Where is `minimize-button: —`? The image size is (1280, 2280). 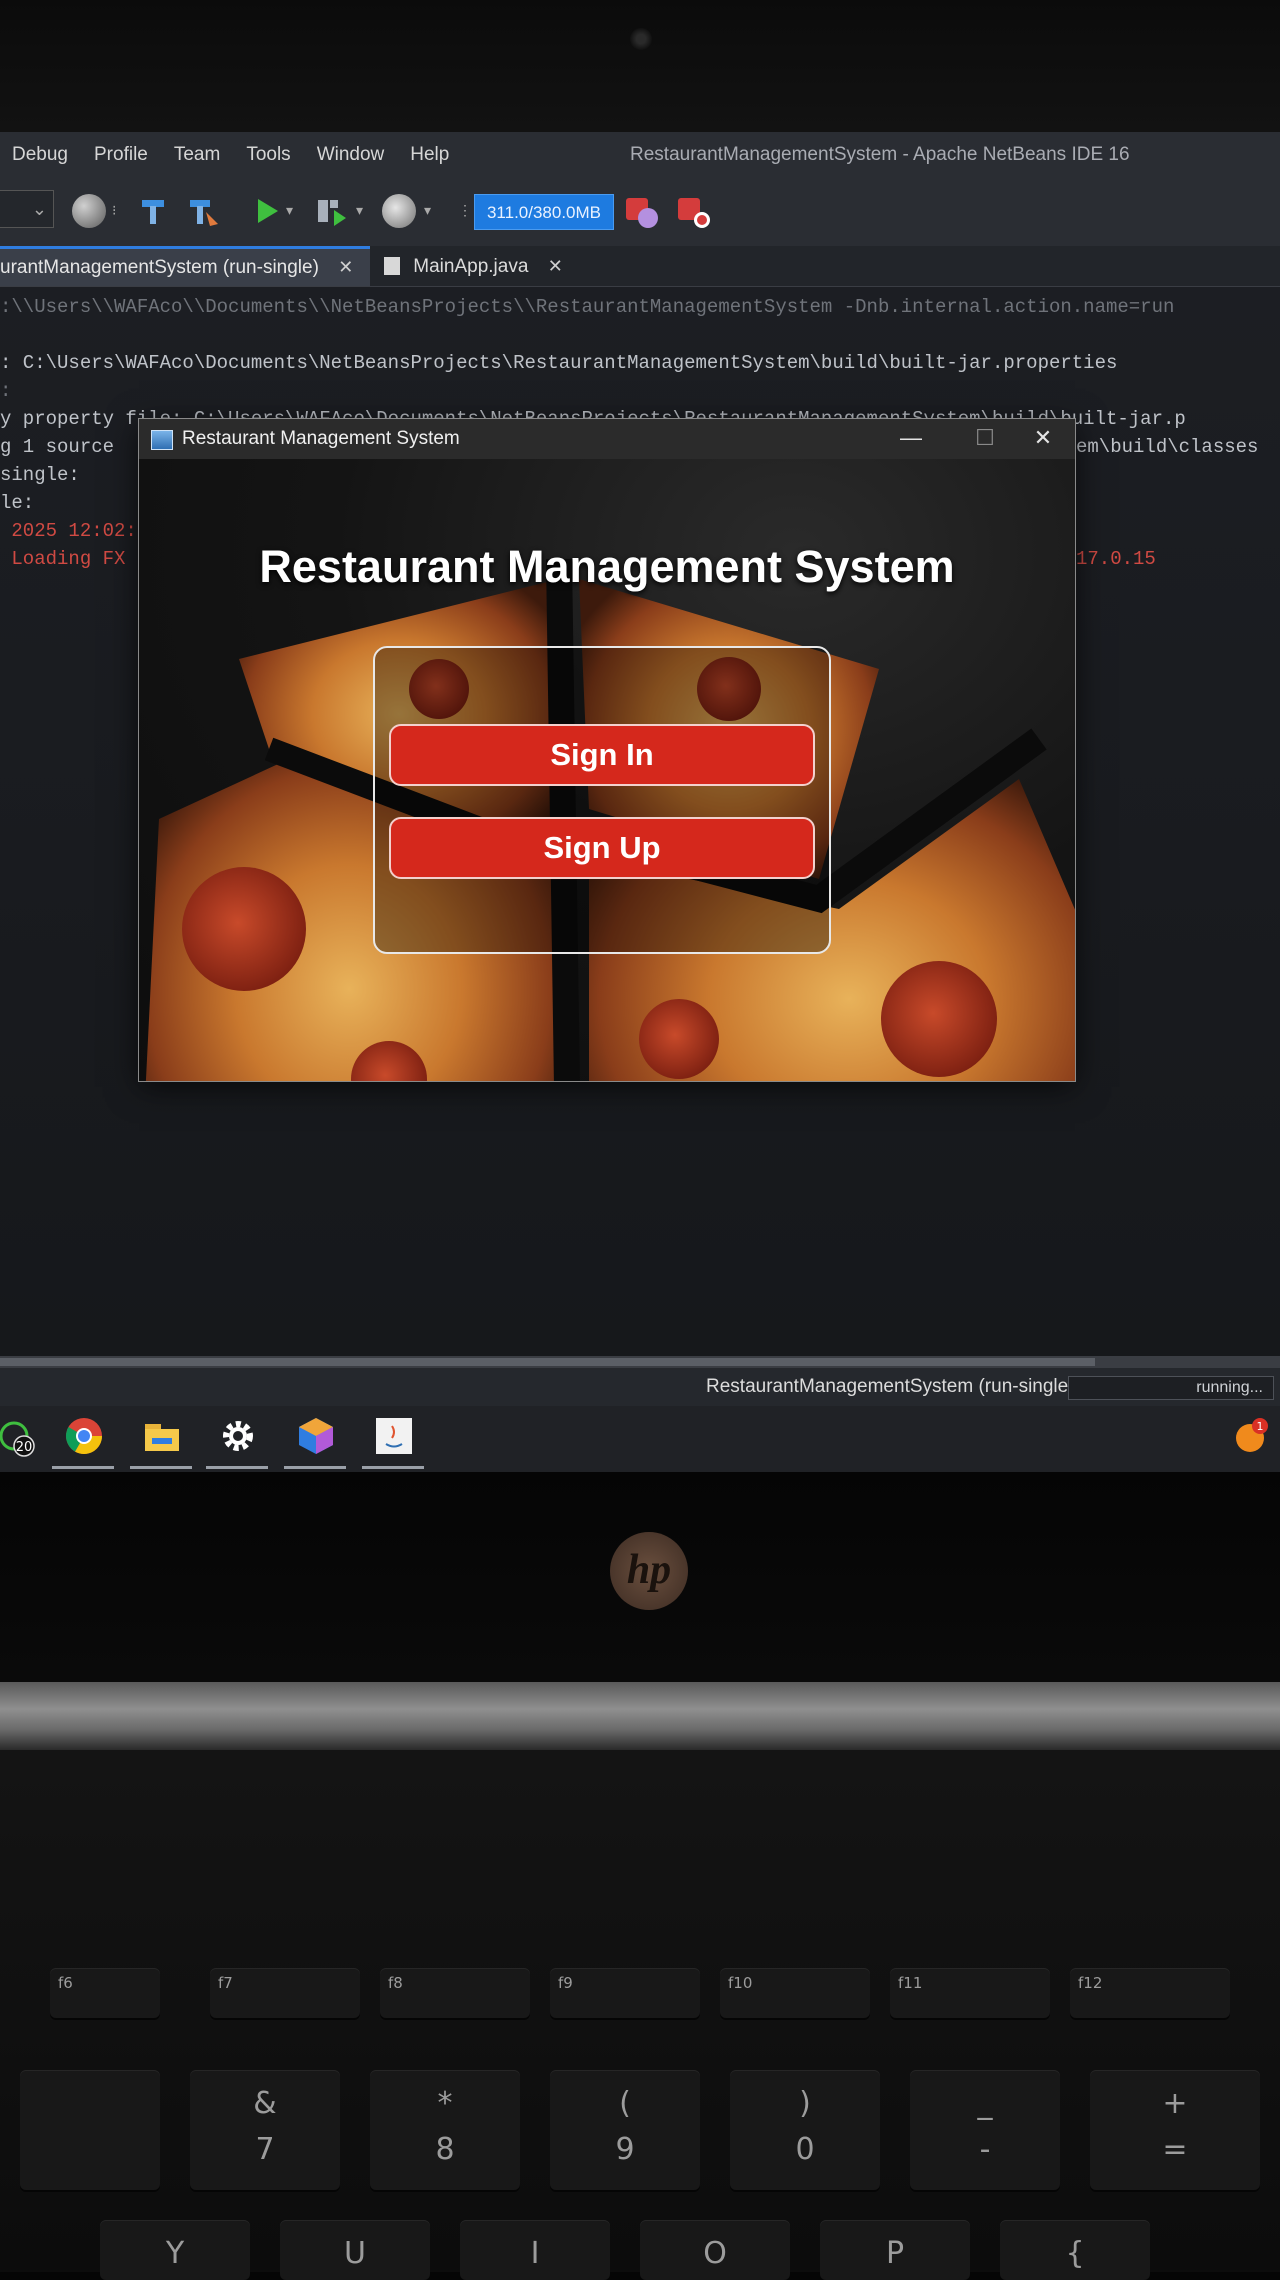 minimize-button: — is located at coordinates (911, 439).